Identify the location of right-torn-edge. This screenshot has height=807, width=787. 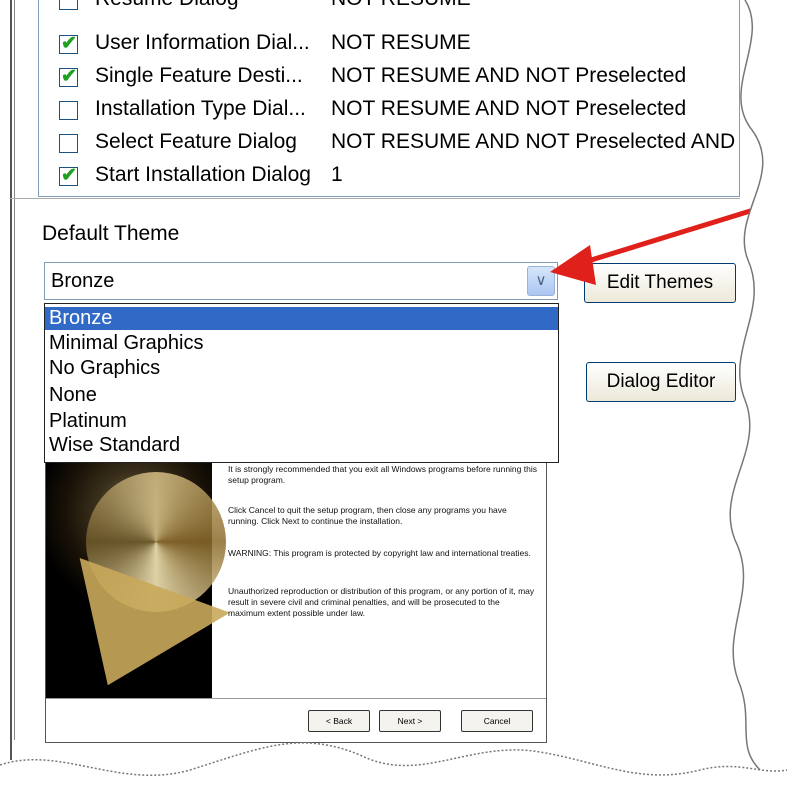
(758, 385).